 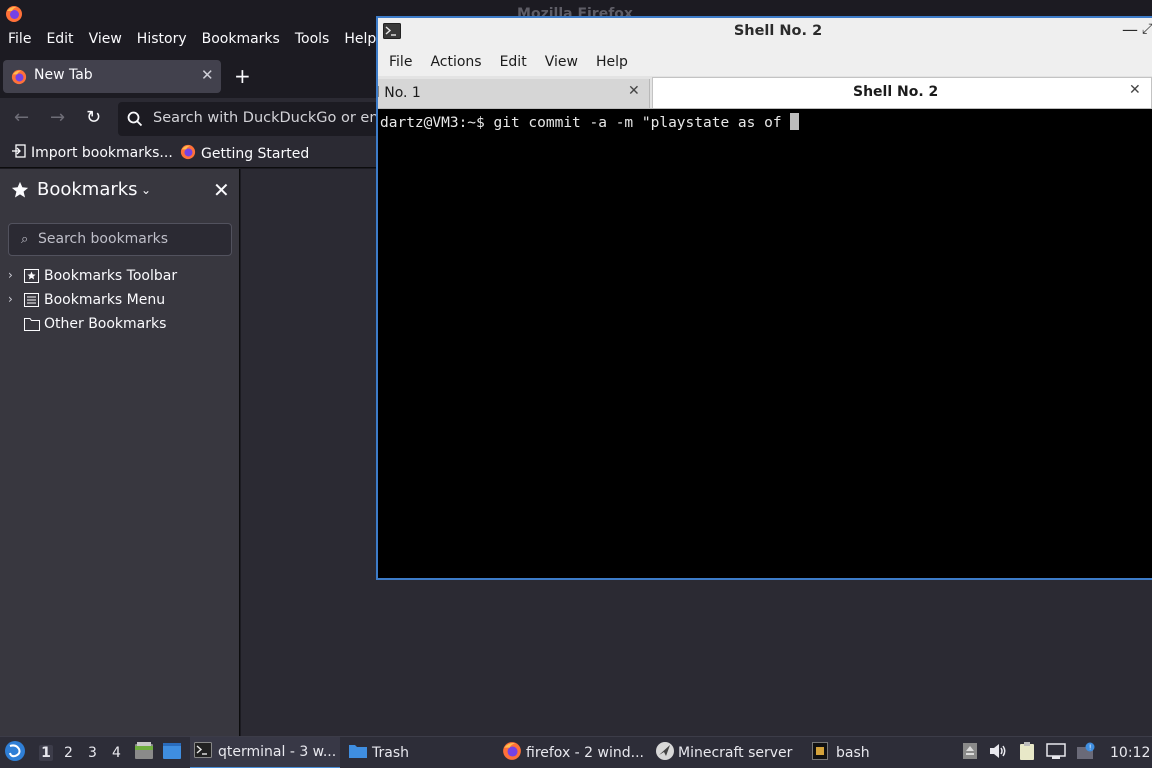 I want to click on bookmarks-toolbar-icon, so click(x=31, y=278).